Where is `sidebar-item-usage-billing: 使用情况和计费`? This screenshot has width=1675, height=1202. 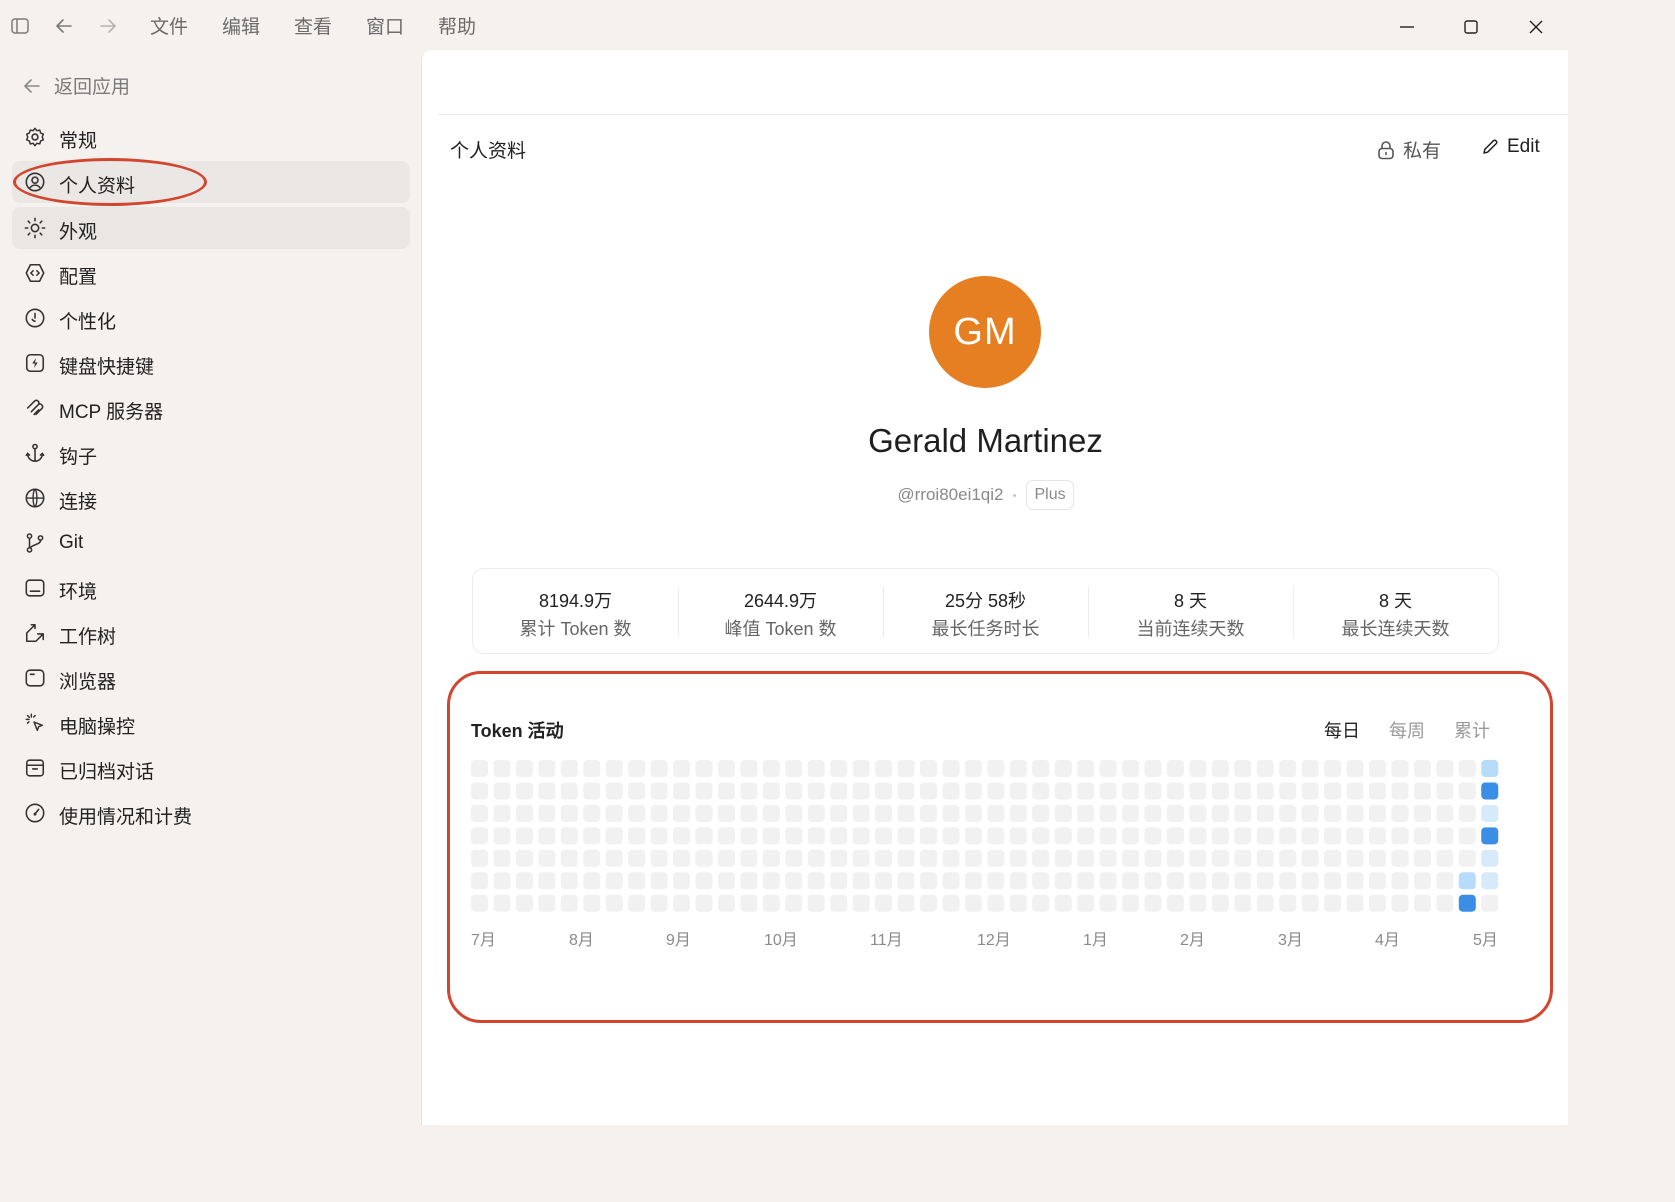
sidebar-item-usage-billing: 使用情况和计费 is located at coordinates (211, 813).